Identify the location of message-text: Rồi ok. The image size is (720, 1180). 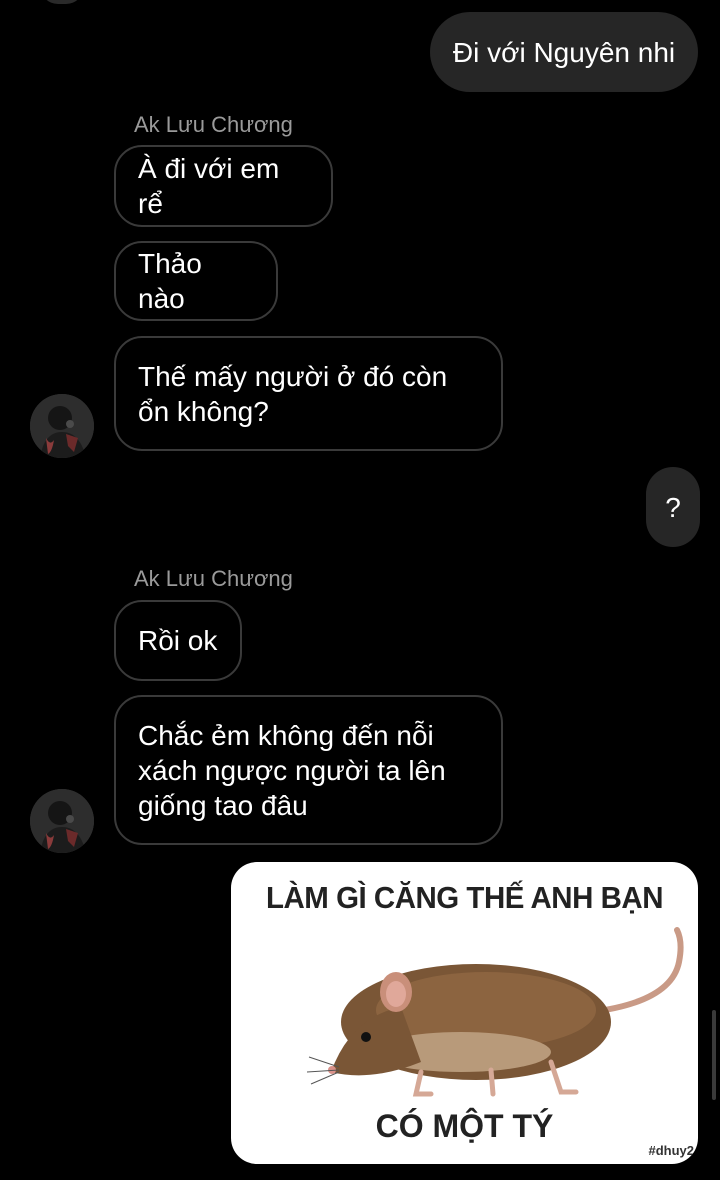
(178, 640).